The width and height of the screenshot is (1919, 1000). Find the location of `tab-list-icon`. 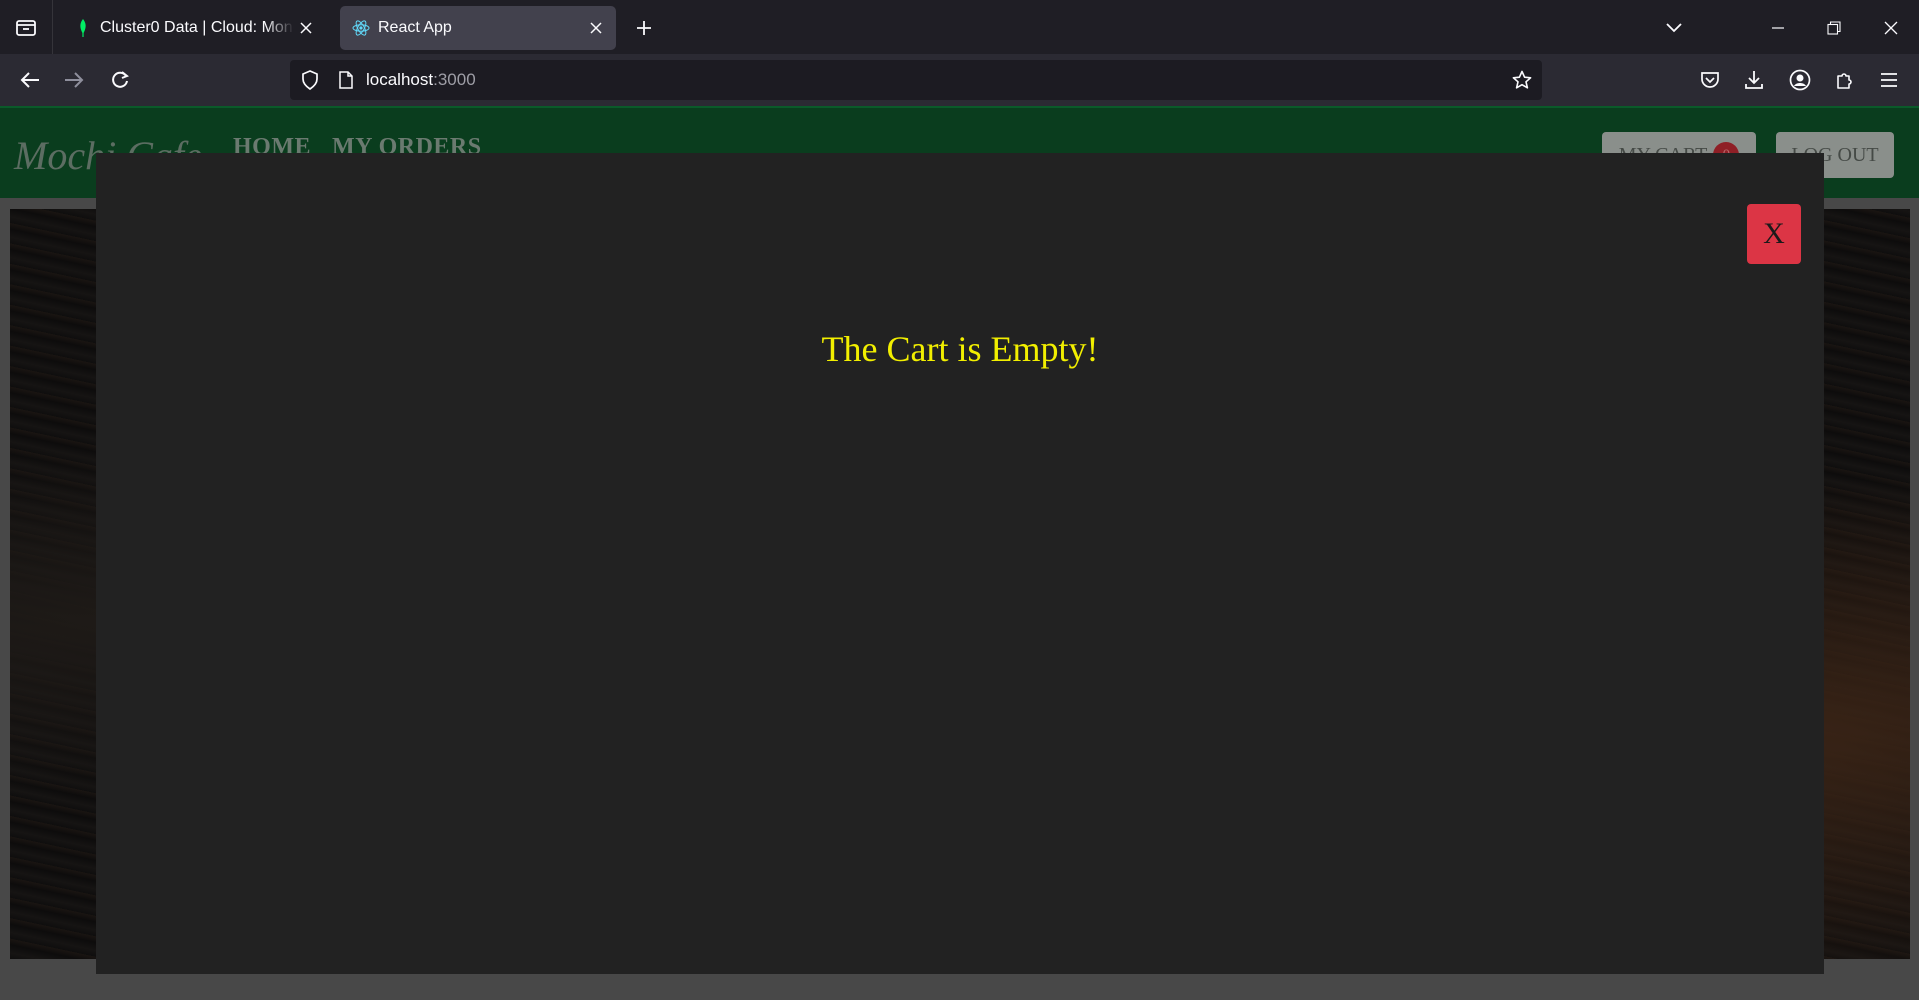

tab-list-icon is located at coordinates (26, 27).